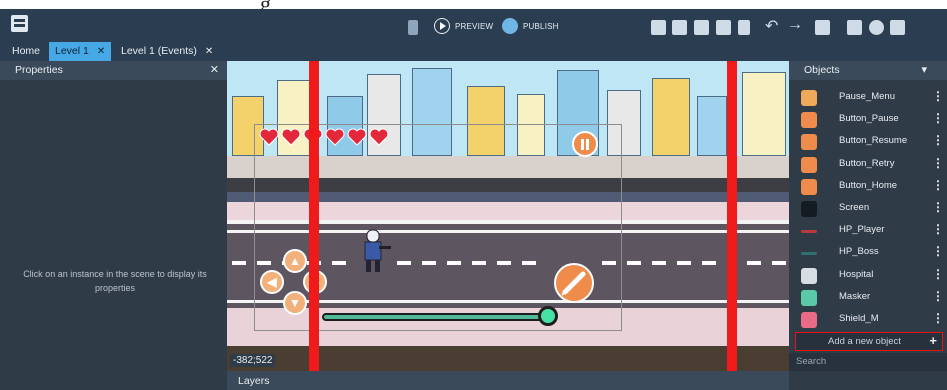  What do you see at coordinates (809, 164) in the screenshot?
I see `retry-icon` at bounding box center [809, 164].